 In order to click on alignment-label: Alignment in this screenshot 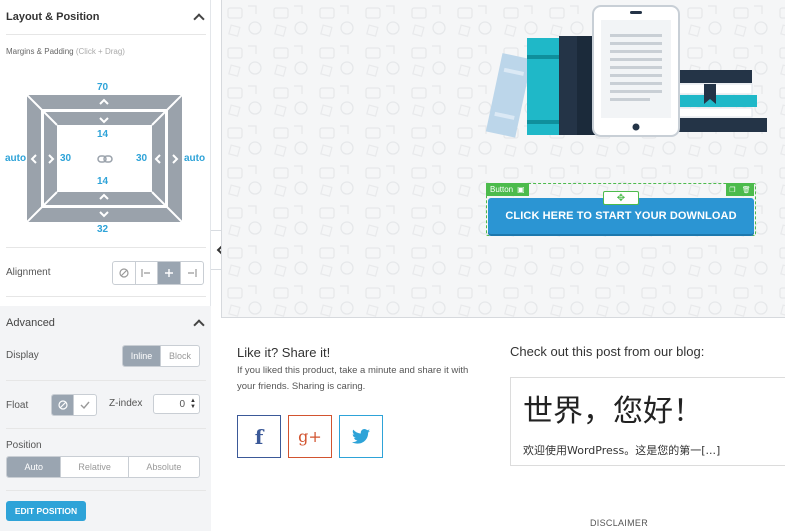, I will do `click(28, 272)`.